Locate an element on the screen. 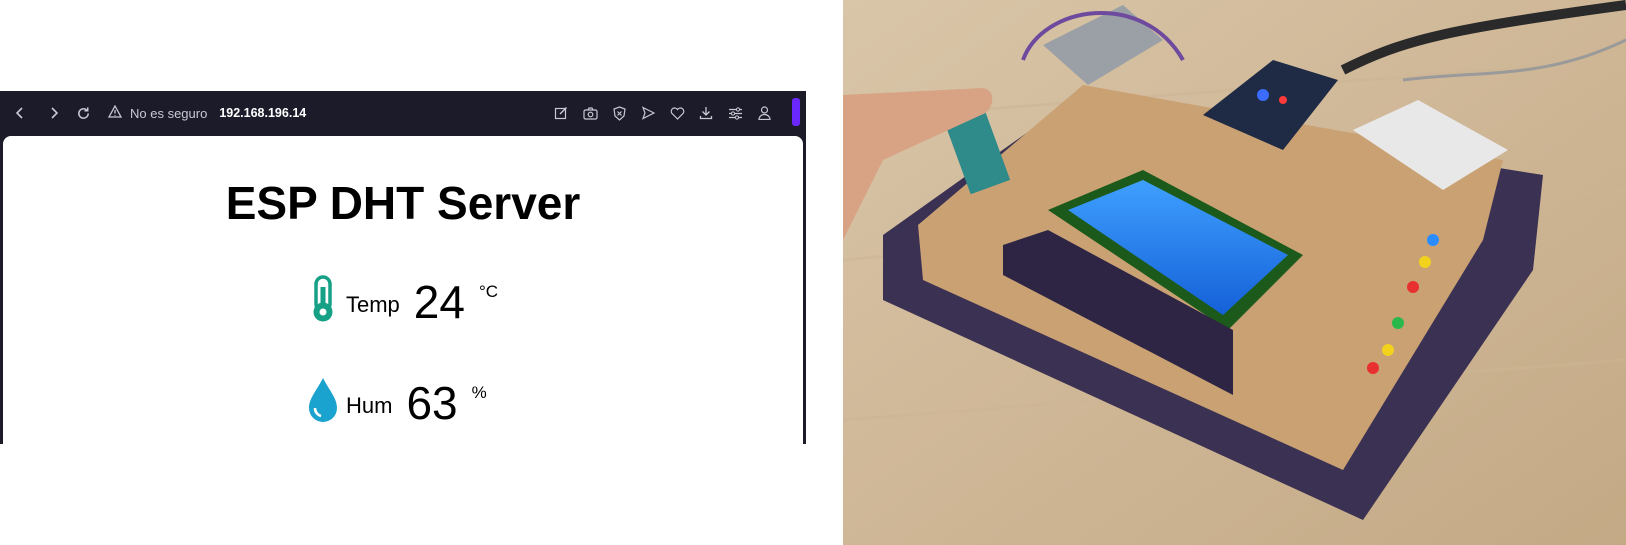  toolbar-actions is located at coordinates (662, 113).